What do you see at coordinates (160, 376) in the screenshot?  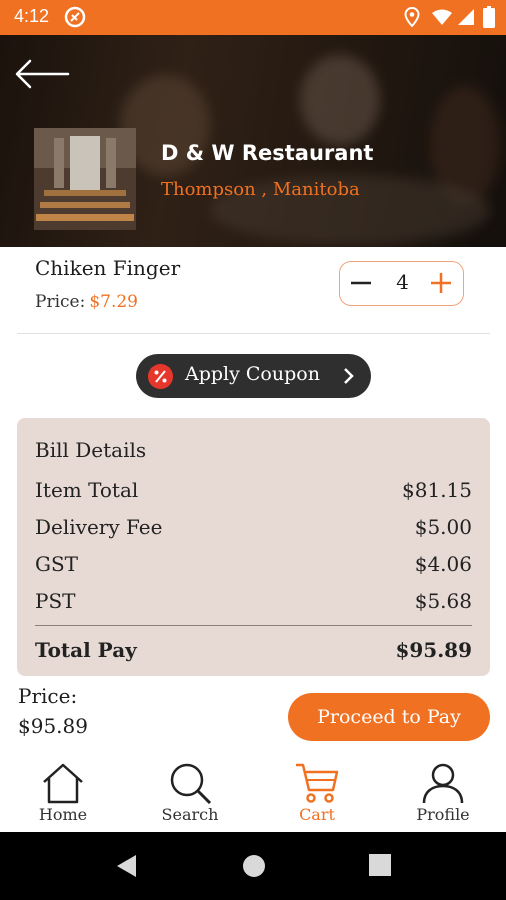 I see `discount-icon` at bounding box center [160, 376].